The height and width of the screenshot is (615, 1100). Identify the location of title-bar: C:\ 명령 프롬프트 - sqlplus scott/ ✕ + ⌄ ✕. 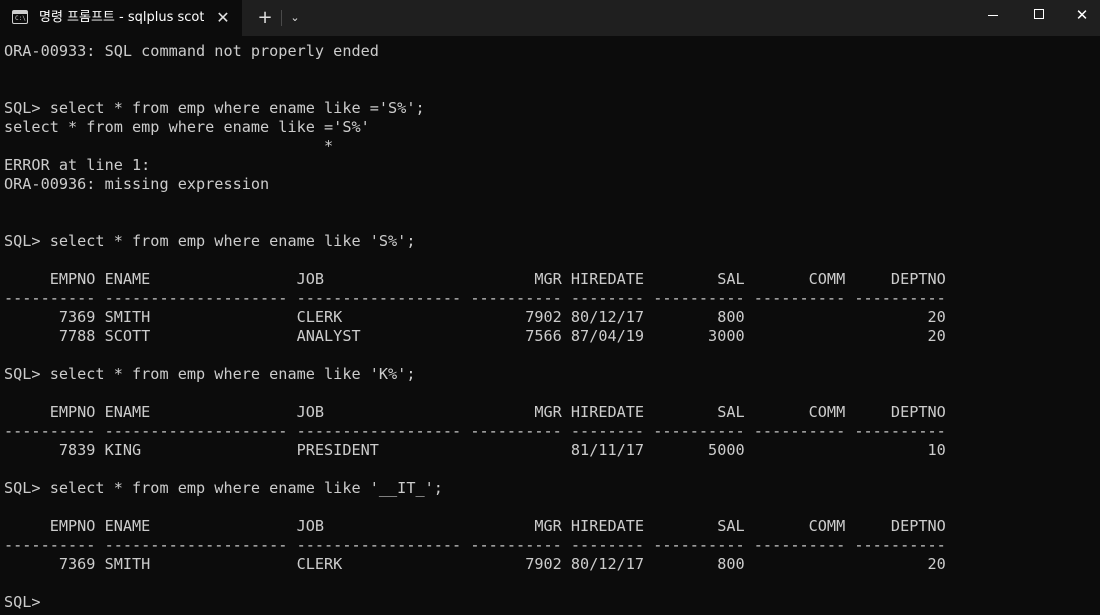
(550, 18).